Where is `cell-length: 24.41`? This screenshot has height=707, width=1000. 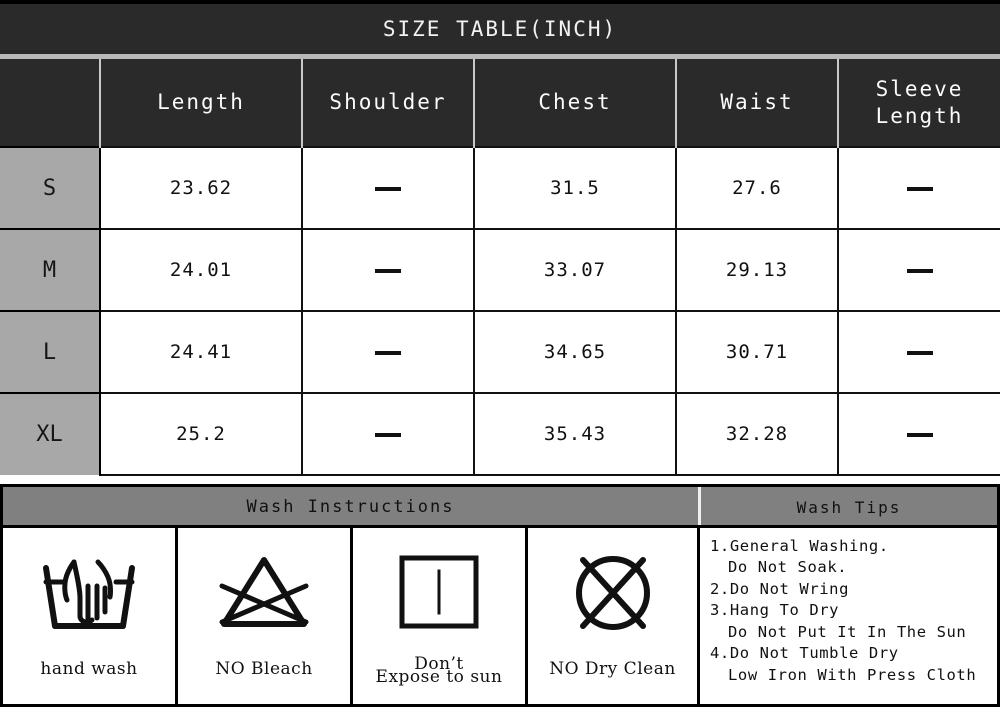 cell-length: 24.41 is located at coordinates (201, 352).